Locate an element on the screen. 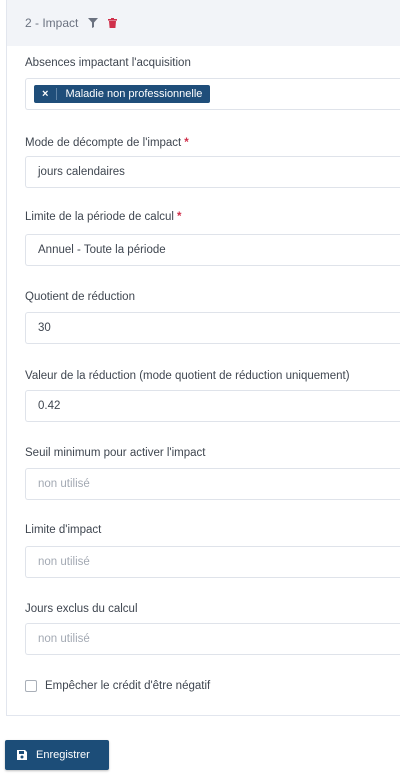 The width and height of the screenshot is (400, 779). mode-label: Mode de décompte de l'impact * is located at coordinates (107, 143).